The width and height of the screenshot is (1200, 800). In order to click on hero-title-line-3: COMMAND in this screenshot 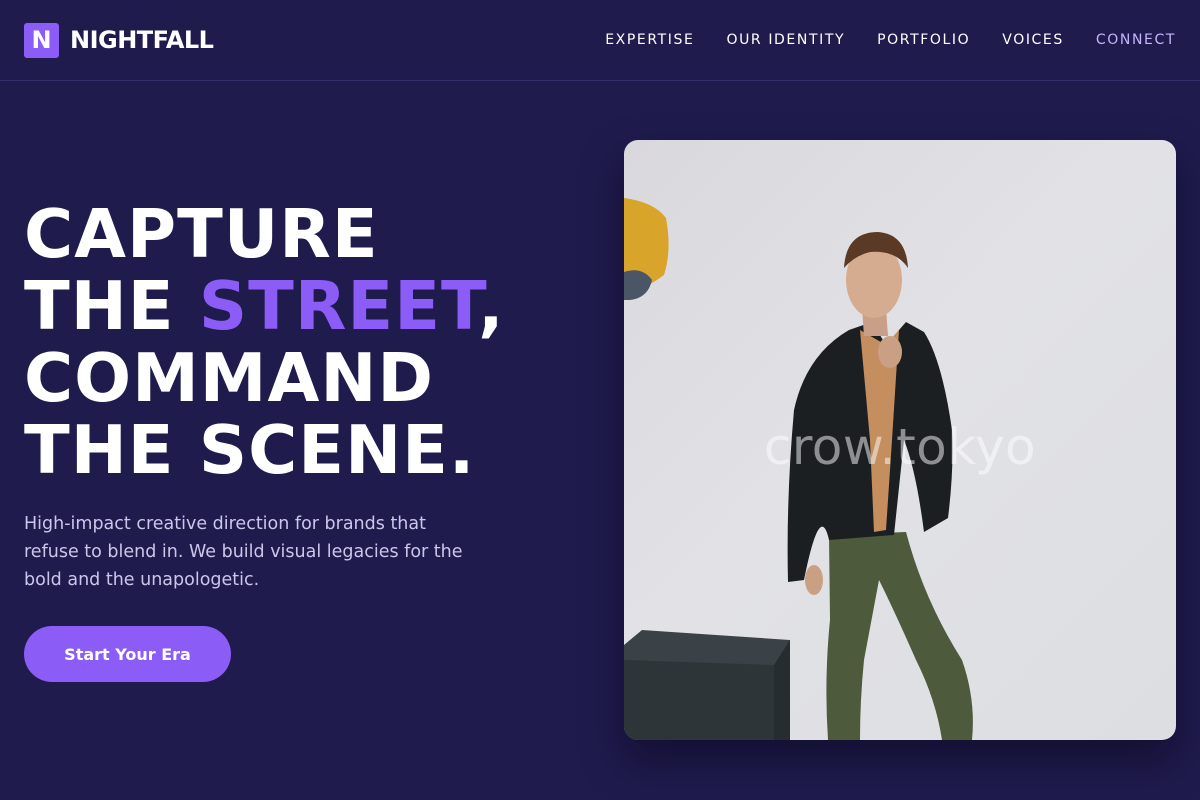, I will do `click(229, 378)`.